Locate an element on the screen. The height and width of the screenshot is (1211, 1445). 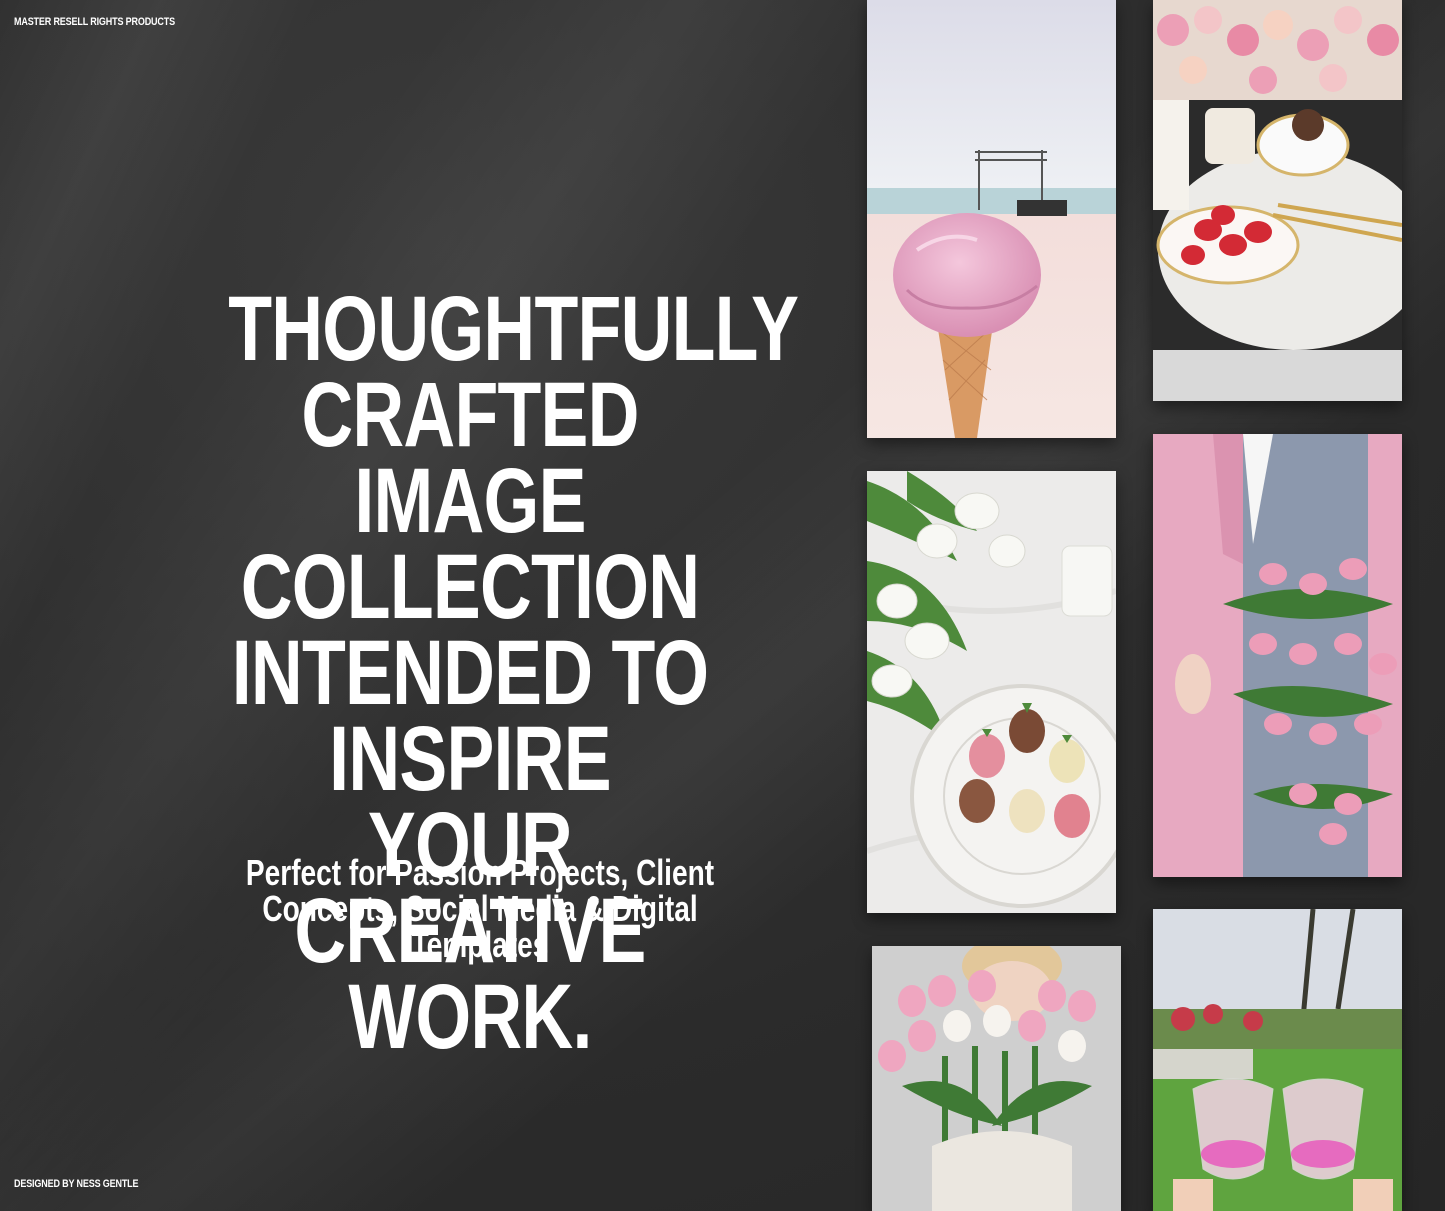
designer-credit: DESIGNED BY NESS GENTLE is located at coordinates (76, 1184).